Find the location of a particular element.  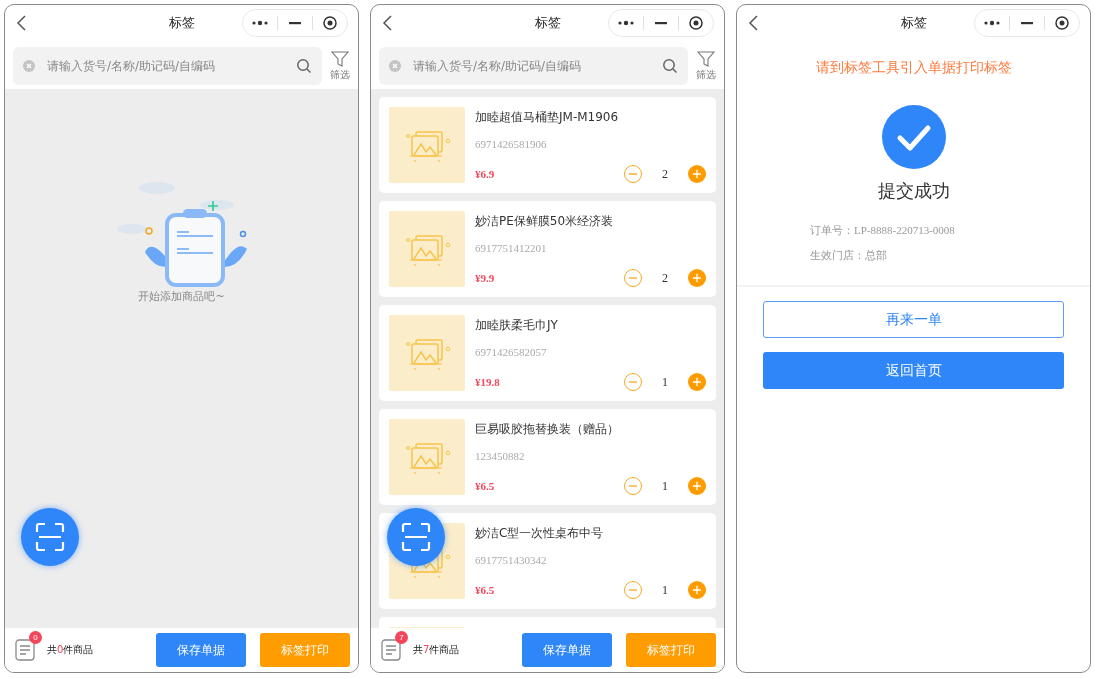

product-barcode: 123450882 is located at coordinates (500, 456).